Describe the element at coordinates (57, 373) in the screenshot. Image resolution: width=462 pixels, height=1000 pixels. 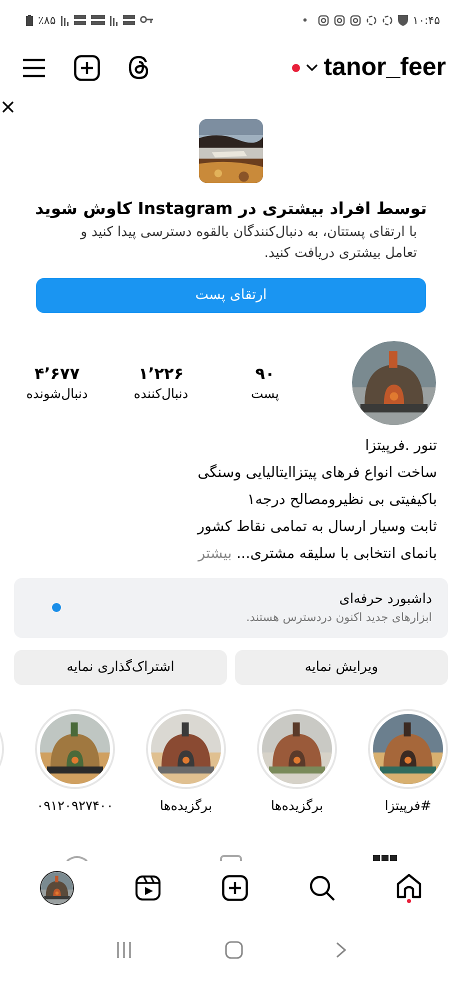
I see `stat-count: ۴٬۶۷۷` at that location.